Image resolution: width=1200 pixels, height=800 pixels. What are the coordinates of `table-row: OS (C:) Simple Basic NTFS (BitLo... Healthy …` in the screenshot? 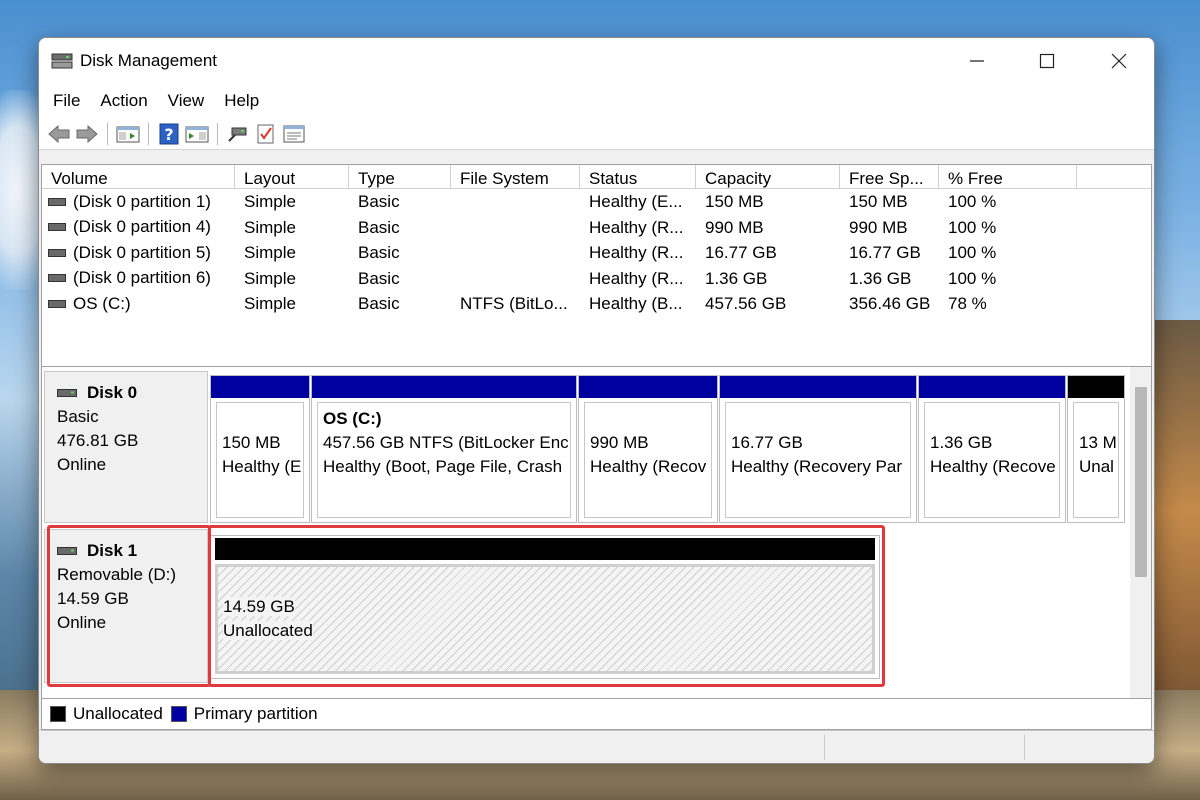 It's located at (596, 304).